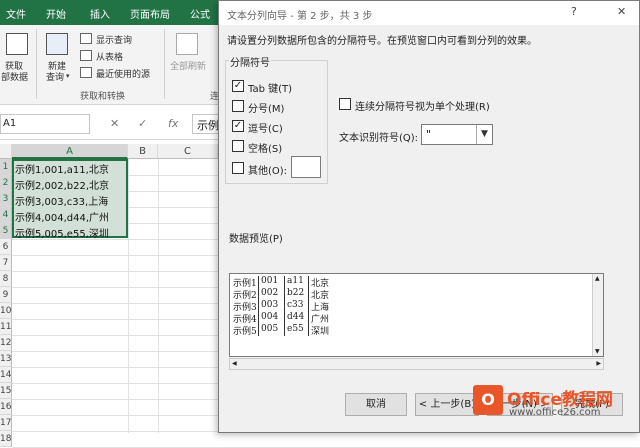 The width and height of the screenshot is (640, 448). What do you see at coordinates (621, 11) in the screenshot?
I see `close-icon: ✕` at bounding box center [621, 11].